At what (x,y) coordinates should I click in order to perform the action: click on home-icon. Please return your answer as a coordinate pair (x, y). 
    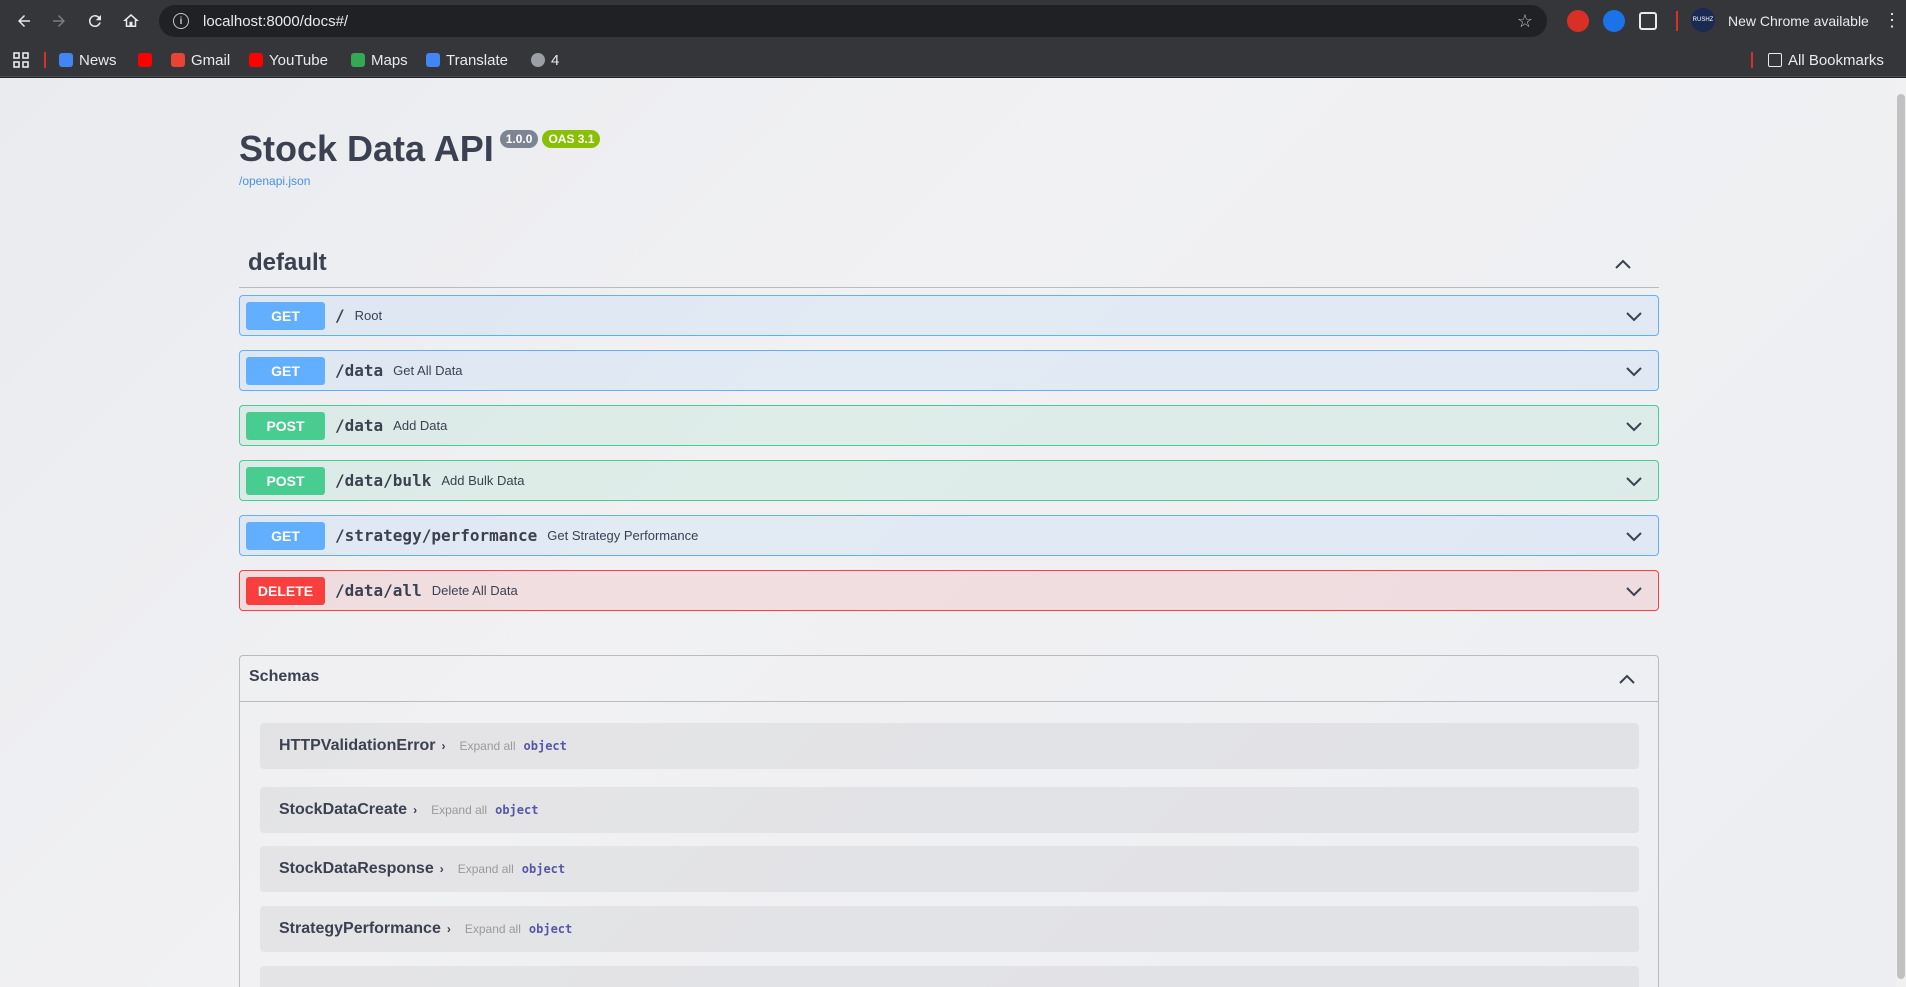
    Looking at the image, I should click on (131, 21).